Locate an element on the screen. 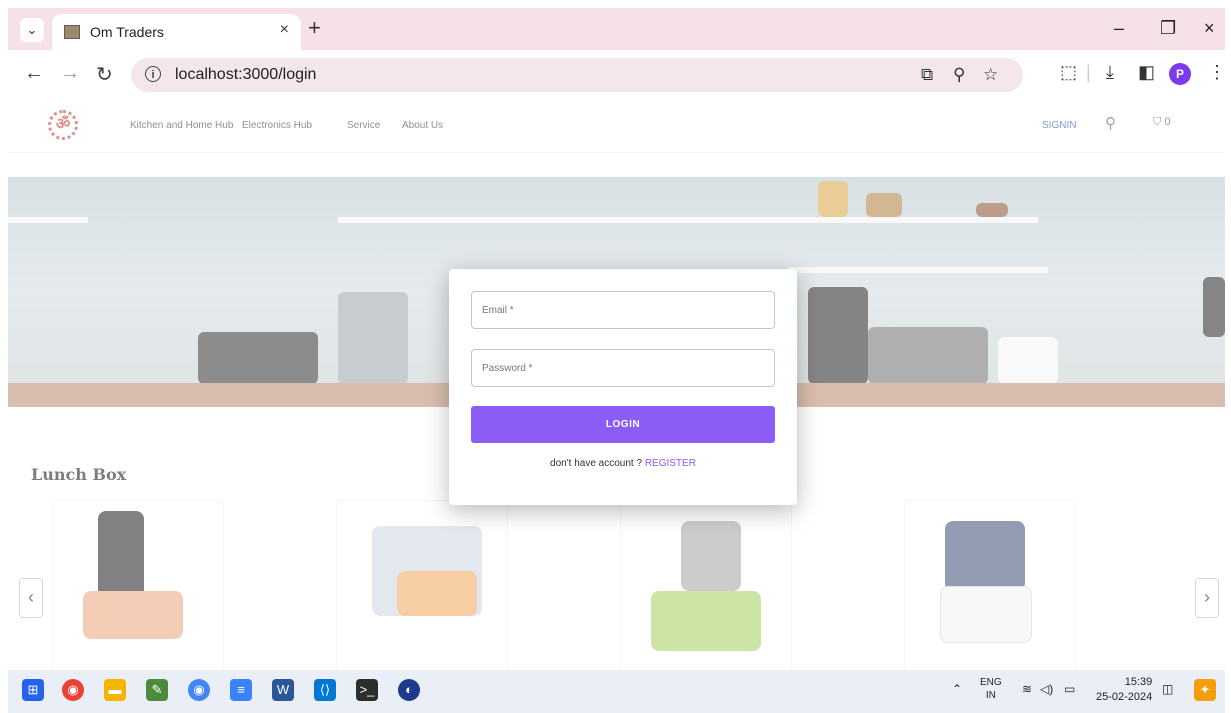  cast-icon: ⧉ is located at coordinates (927, 75).